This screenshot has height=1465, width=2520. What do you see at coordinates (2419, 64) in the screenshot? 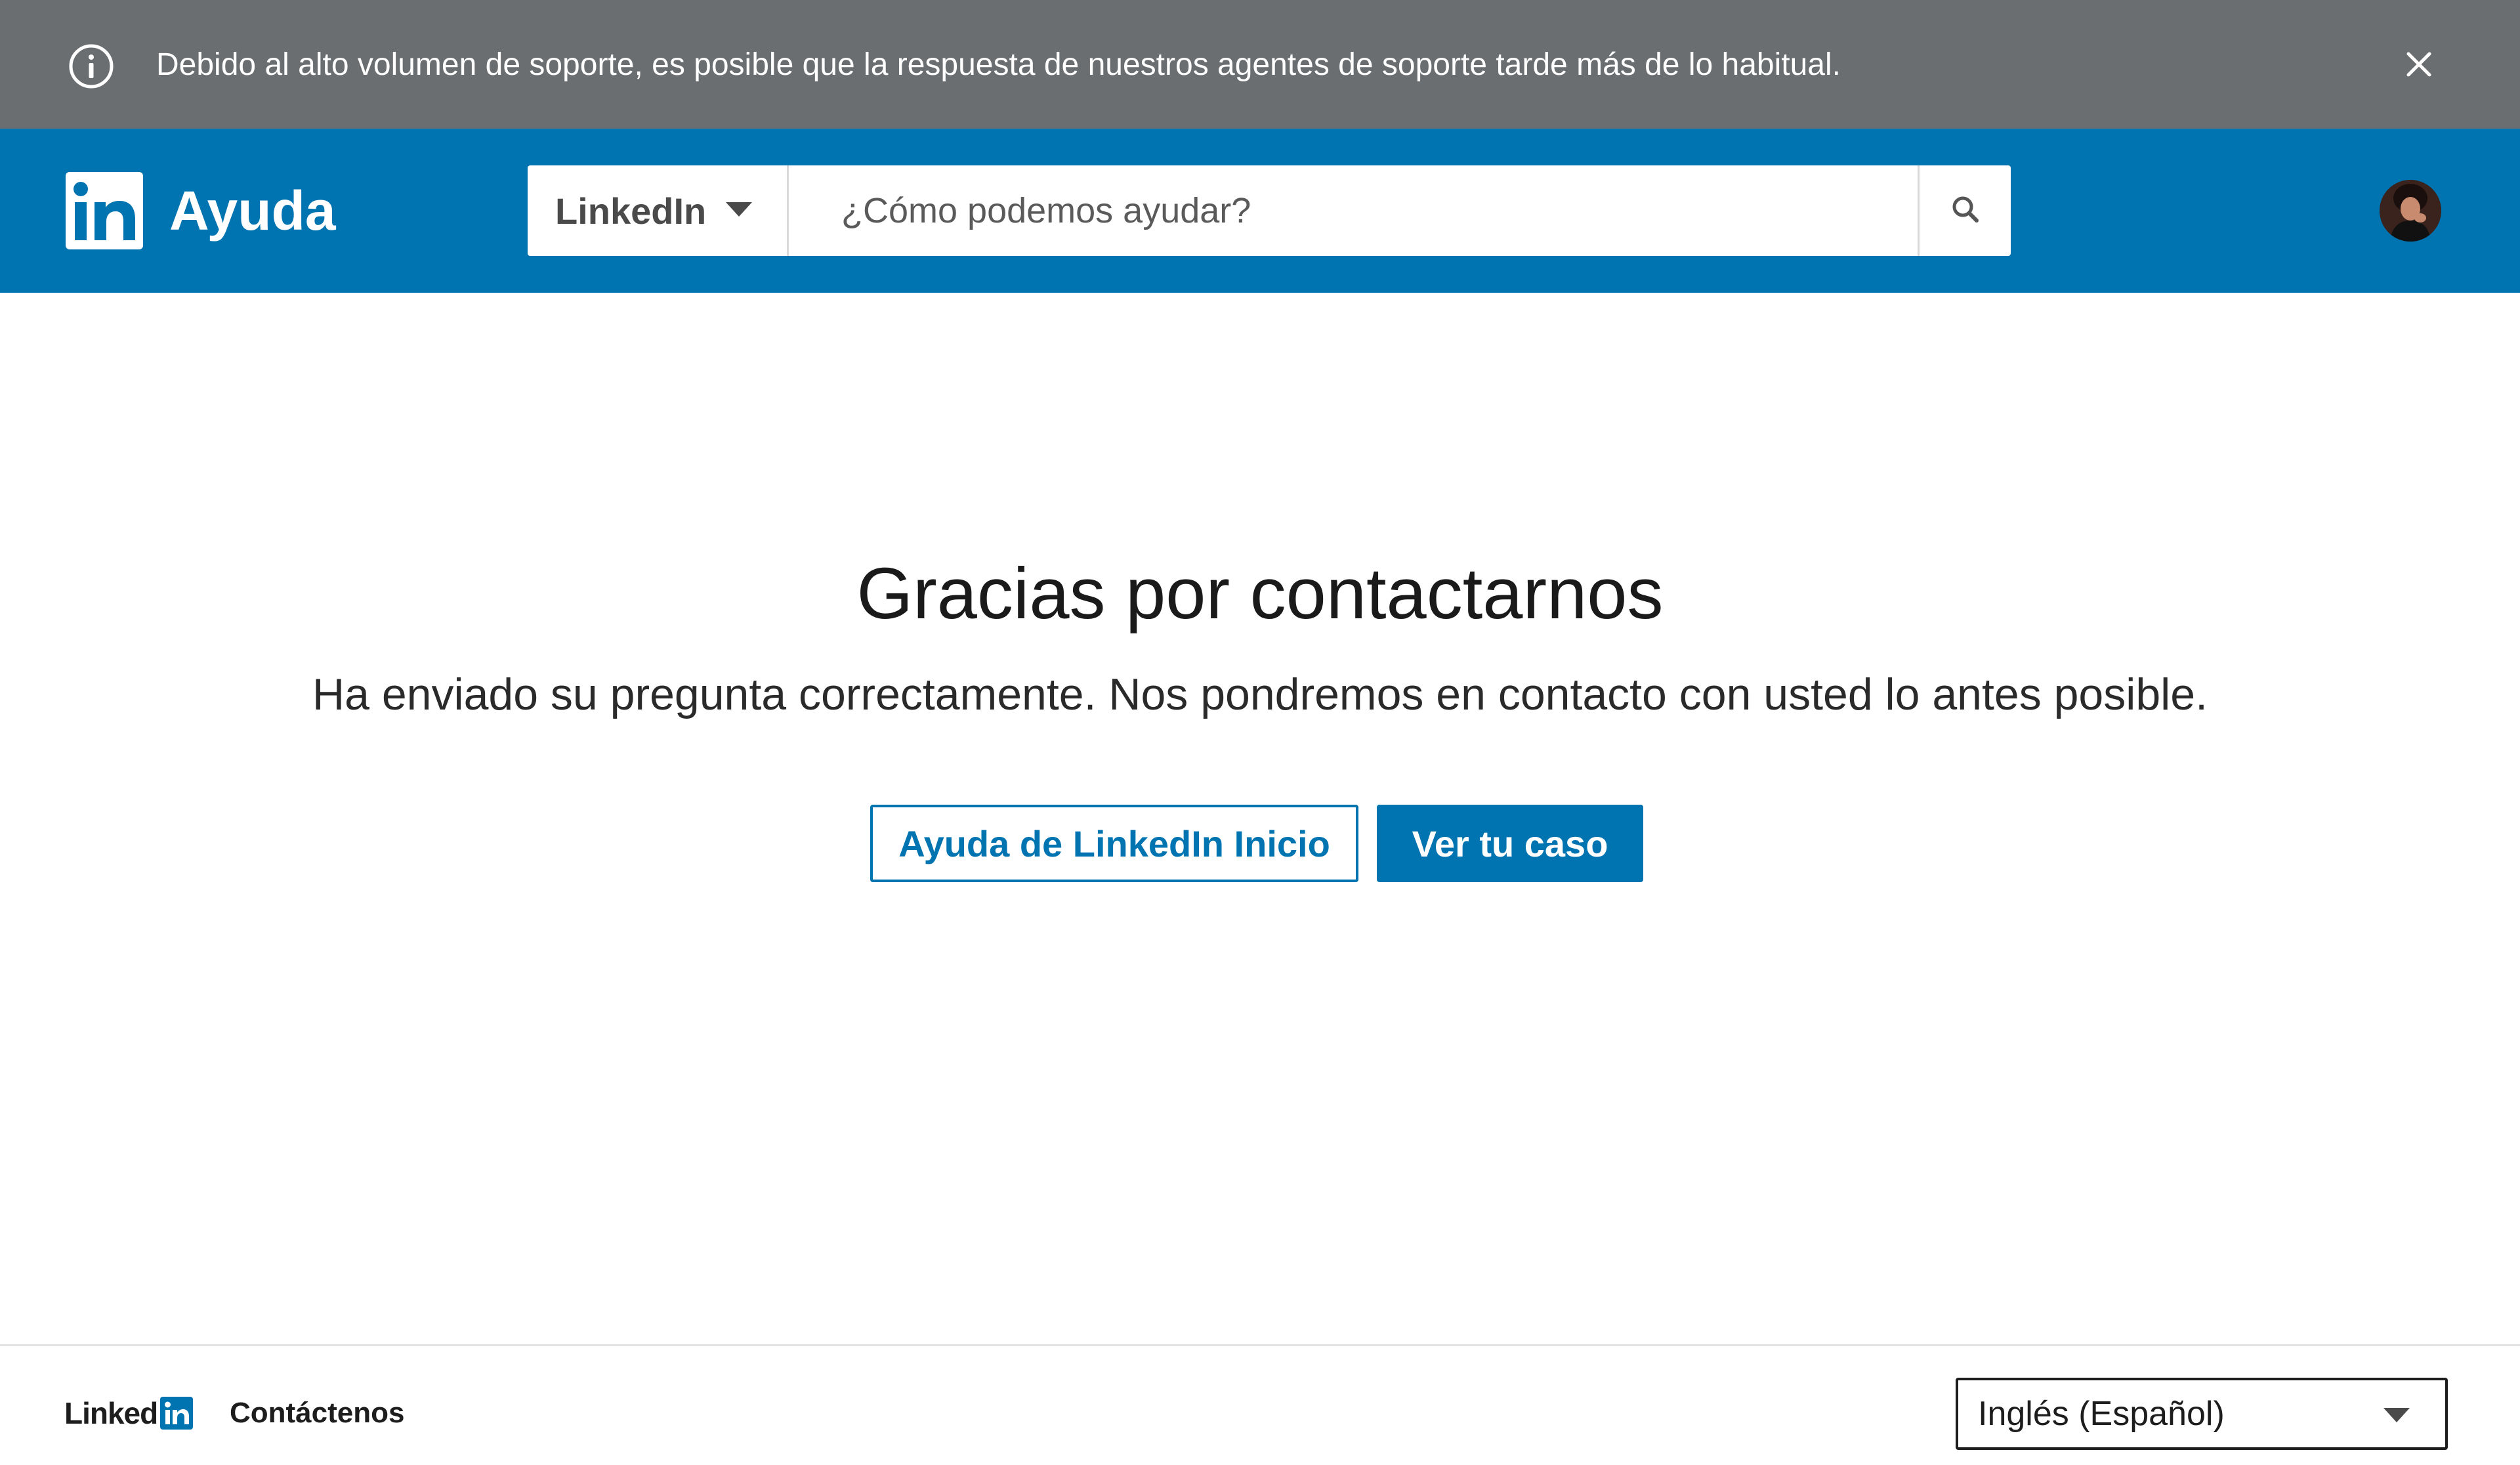
I see `close-icon` at bounding box center [2419, 64].